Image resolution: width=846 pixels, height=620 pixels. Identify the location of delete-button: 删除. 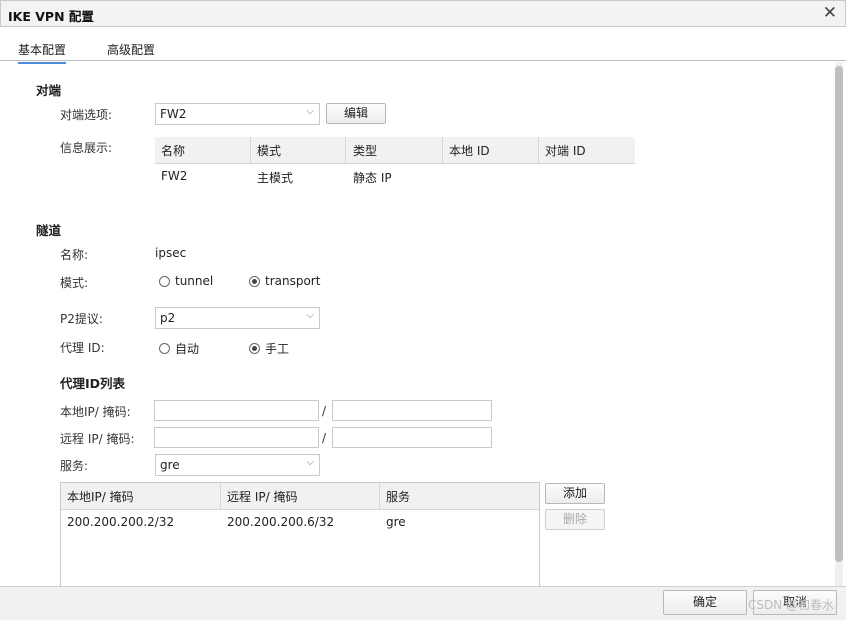
(575, 519).